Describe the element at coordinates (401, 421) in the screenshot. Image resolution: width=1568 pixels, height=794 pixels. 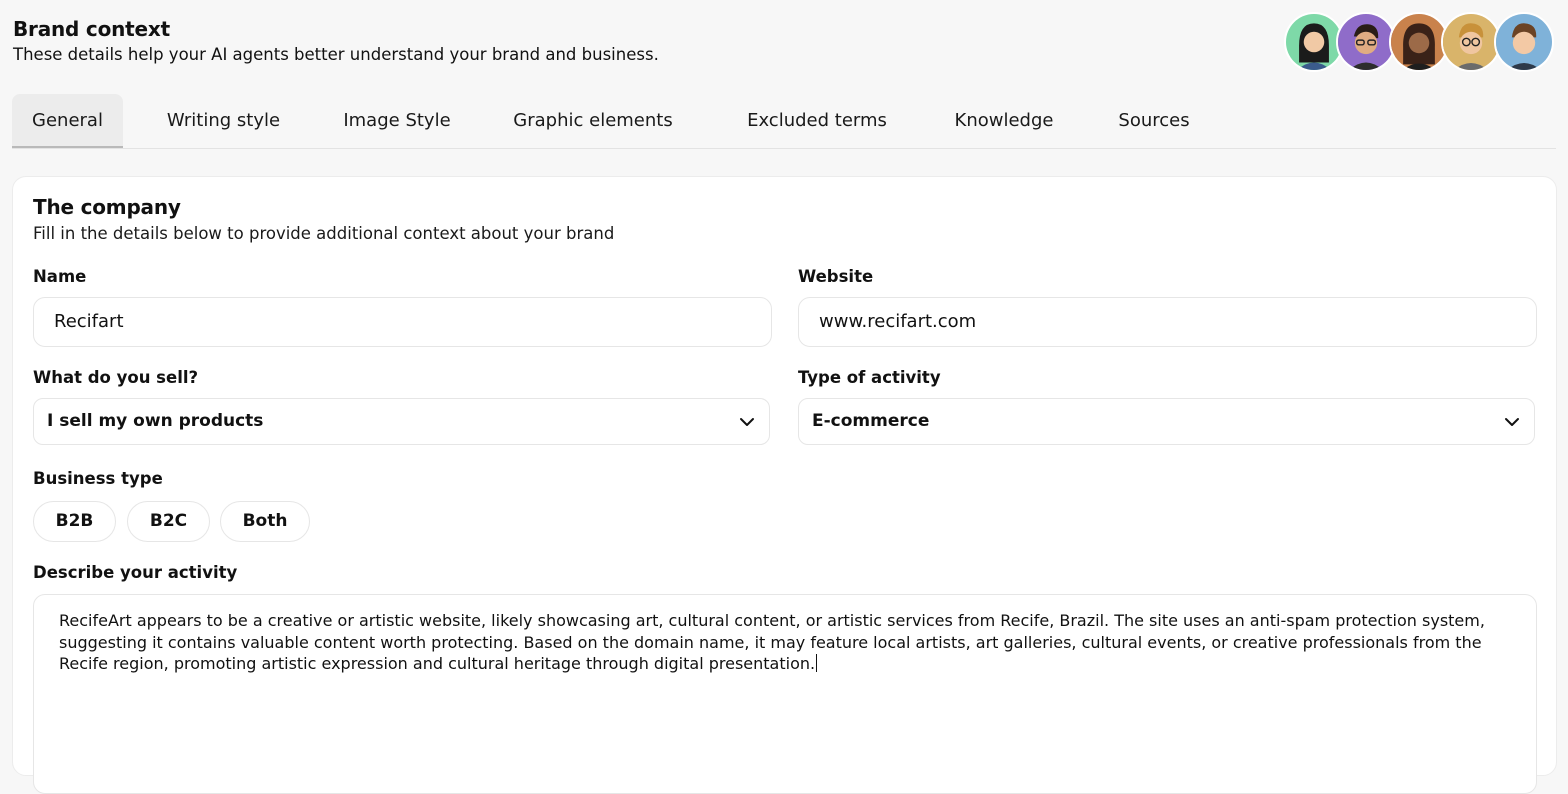
I see `what-do-you-sell-select: I sell my own products` at that location.